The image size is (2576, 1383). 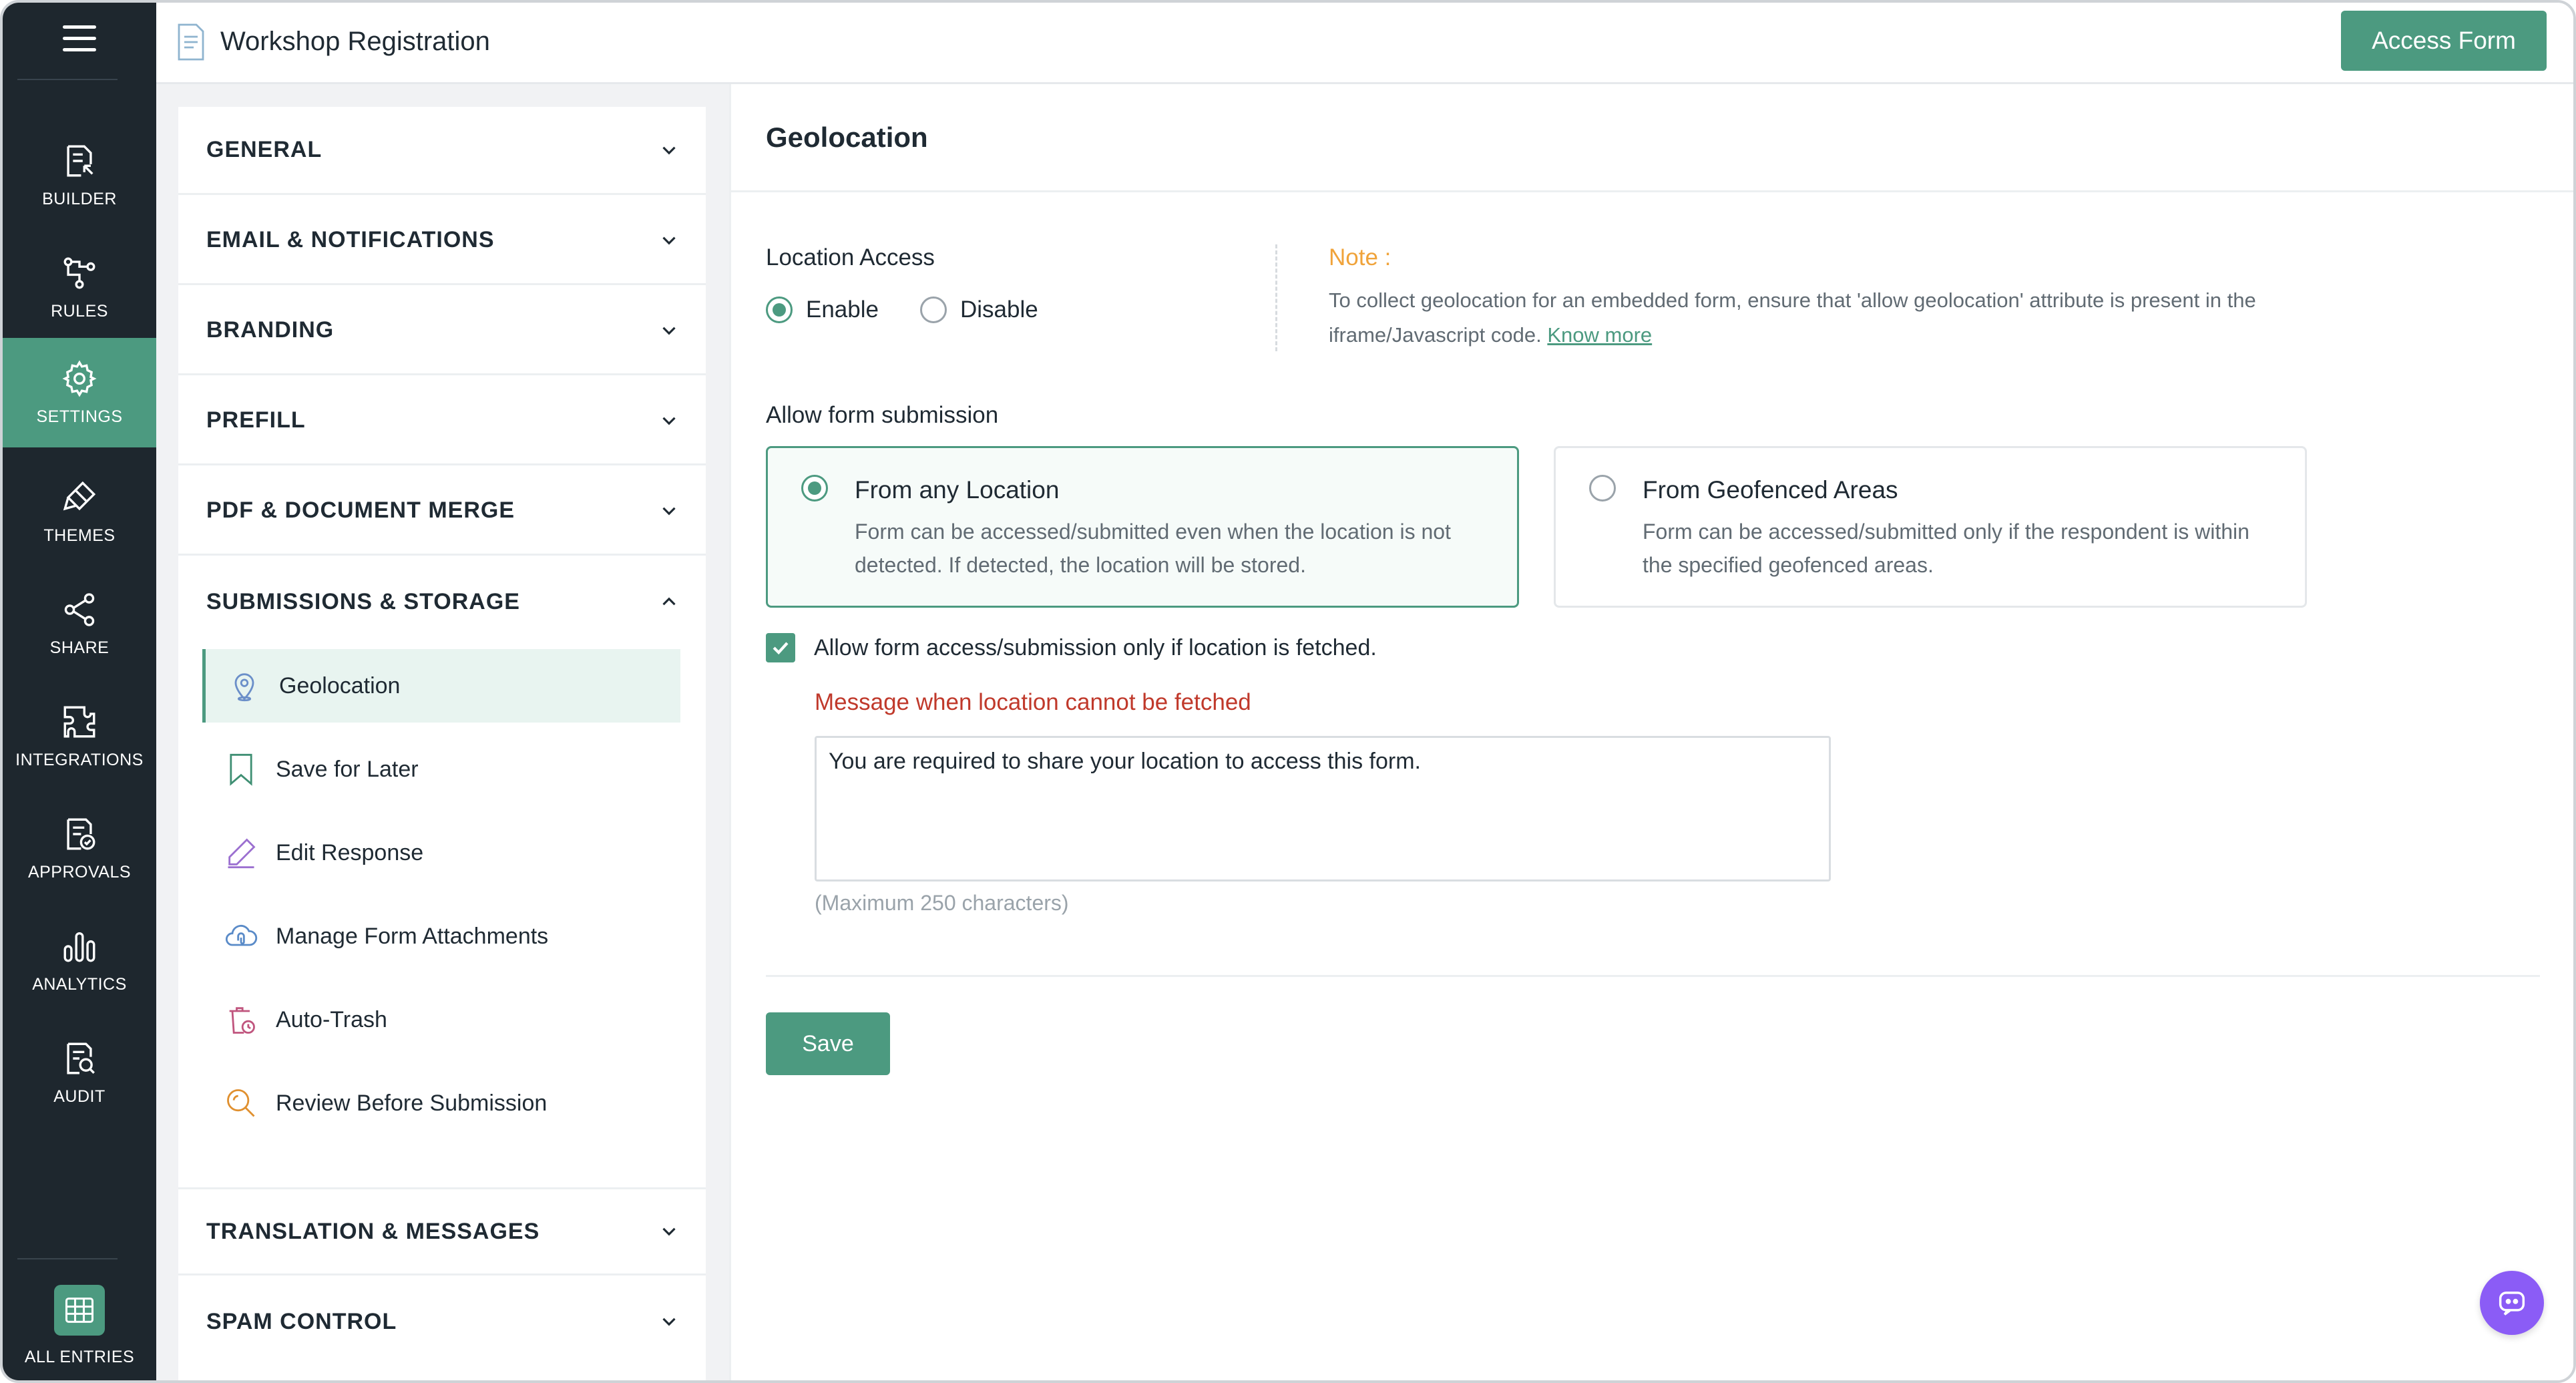 I want to click on section-label: TRANSLATION & MESSAGES, so click(x=373, y=1231).